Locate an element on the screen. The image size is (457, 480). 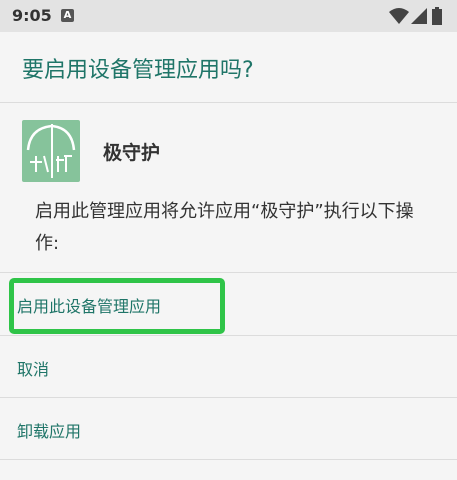
notification-icon: A is located at coordinates (67, 15).